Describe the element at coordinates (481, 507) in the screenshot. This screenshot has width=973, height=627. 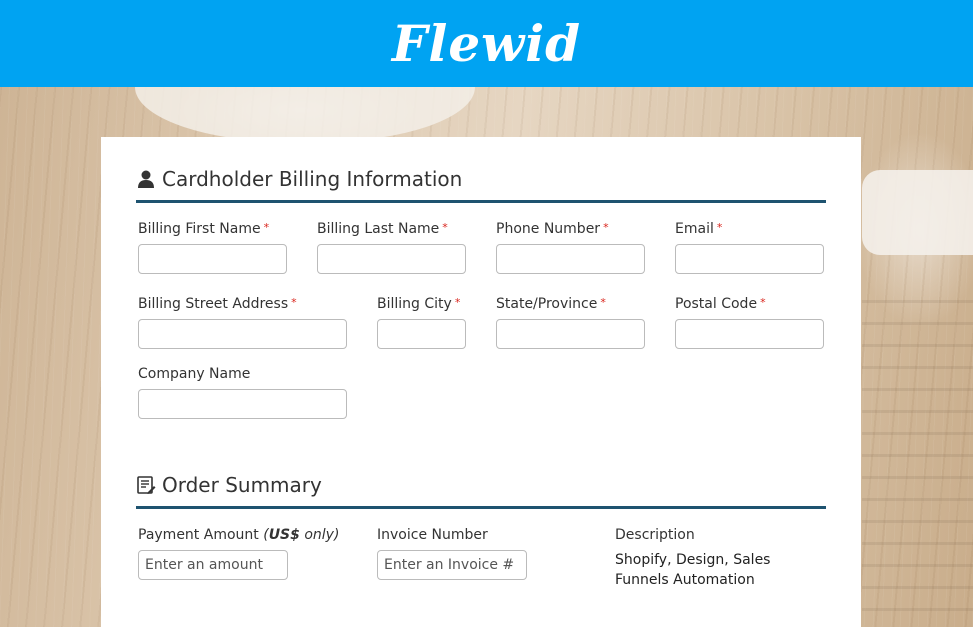
I see `order-divider` at that location.